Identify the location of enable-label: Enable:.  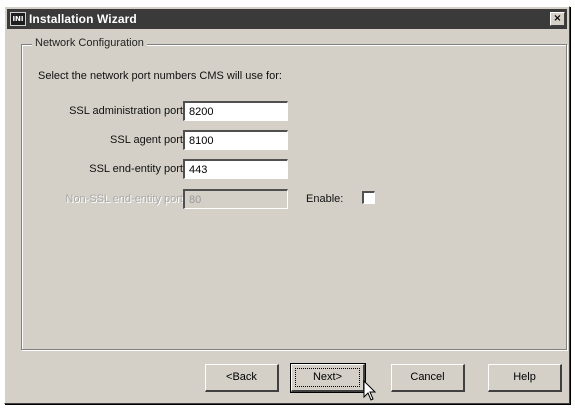
(325, 199).